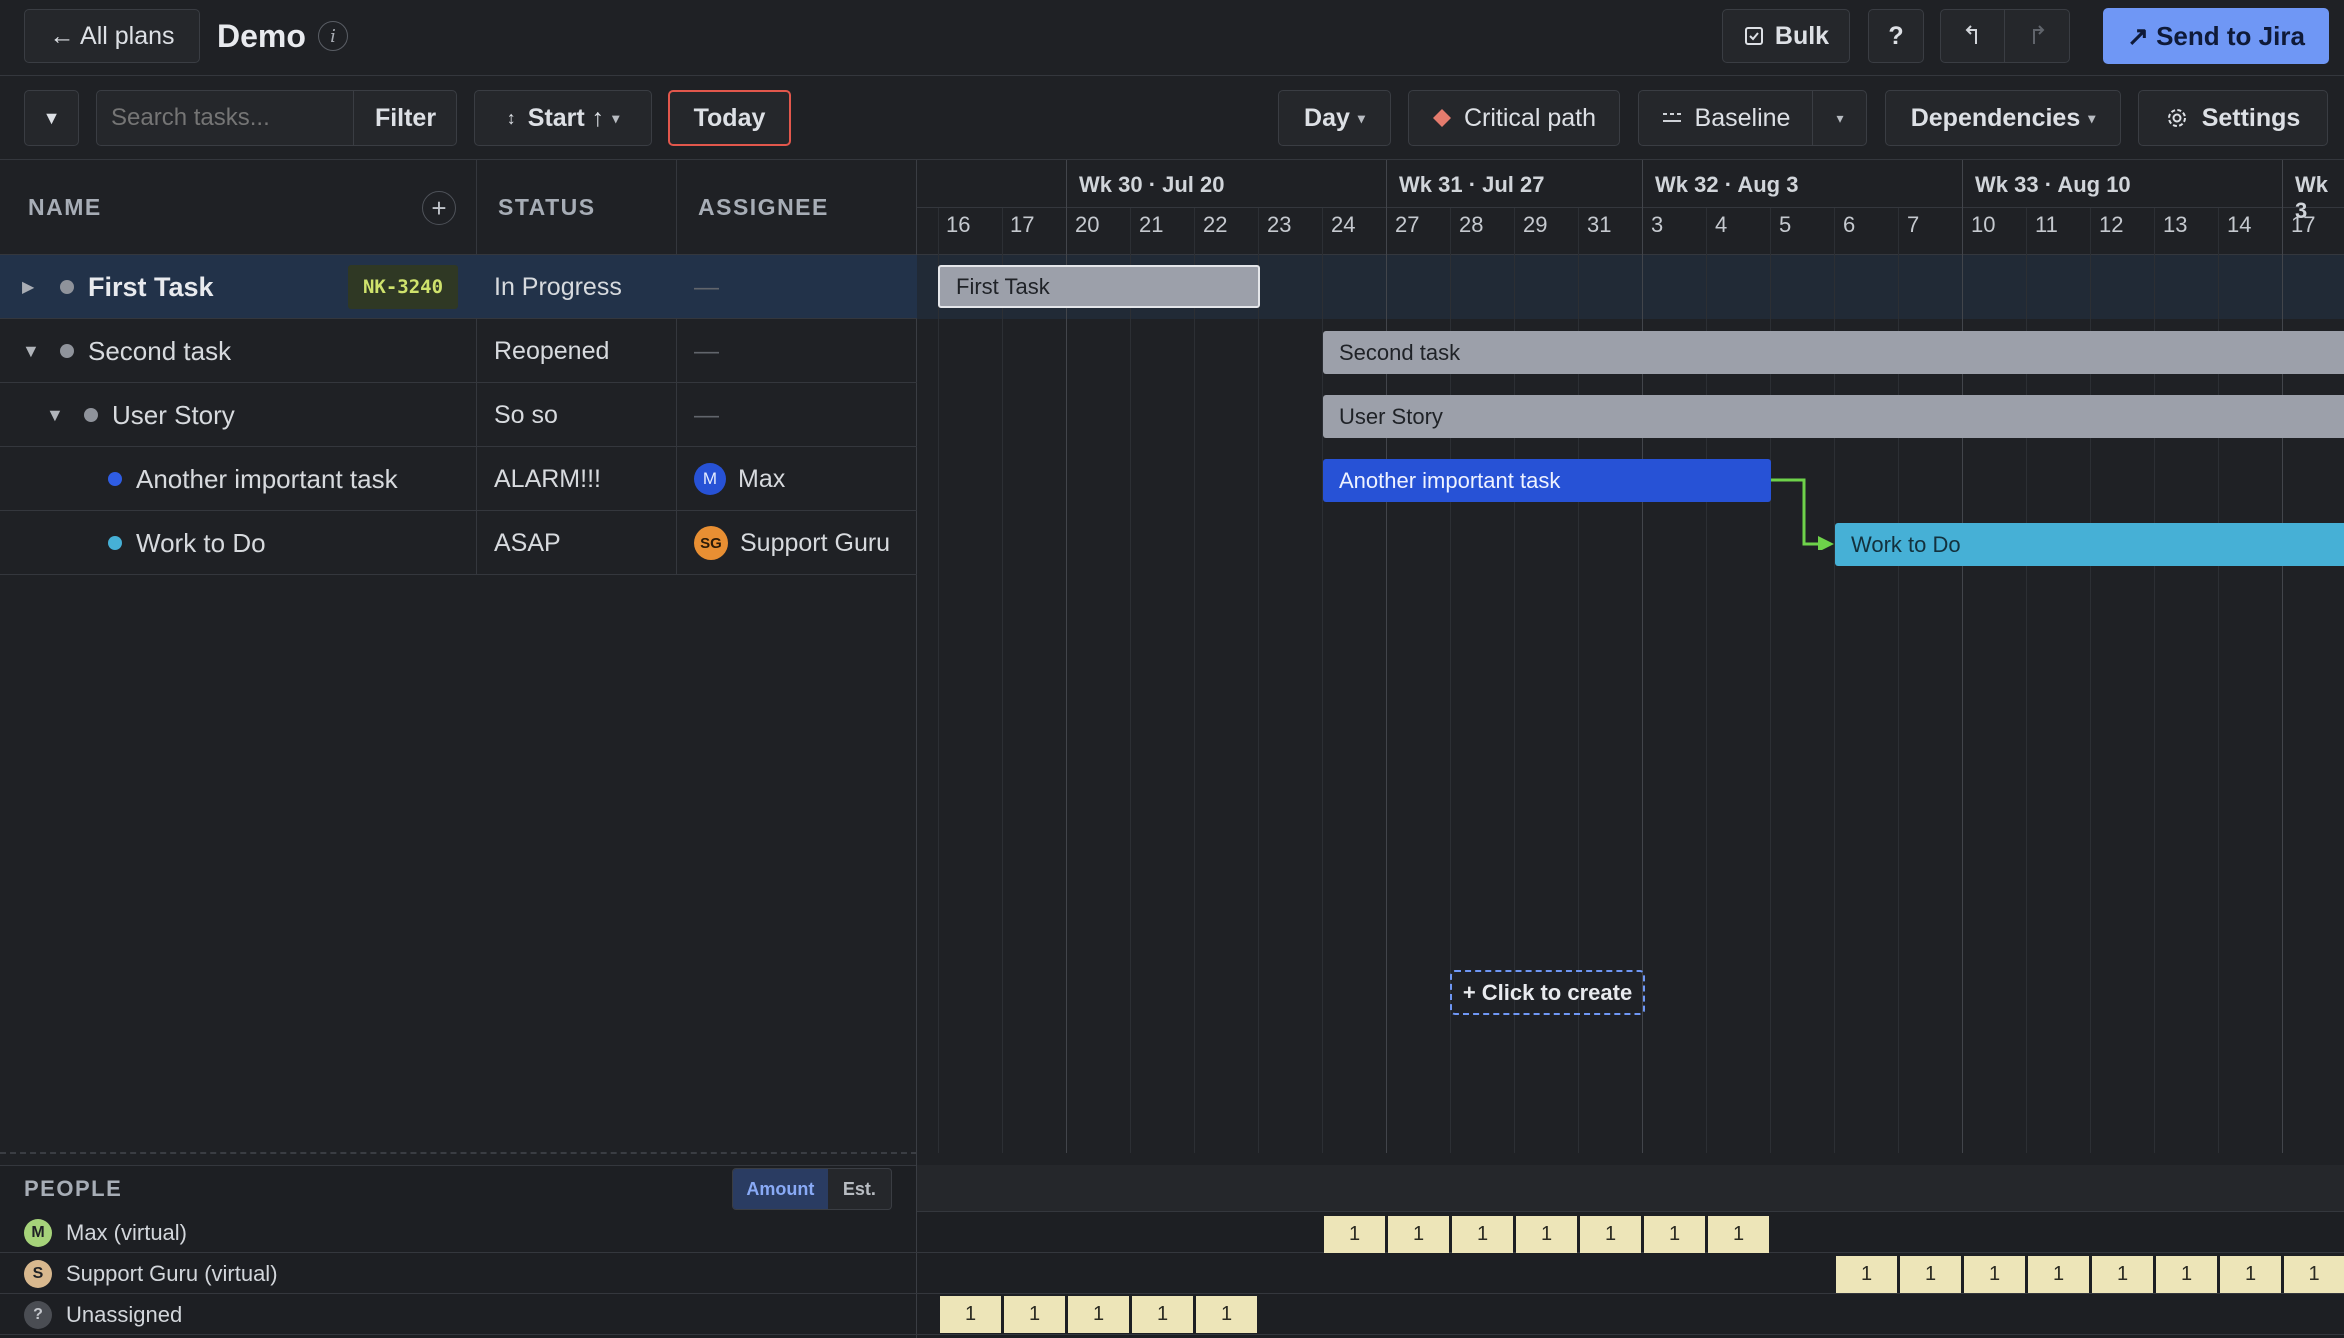 The height and width of the screenshot is (1338, 2344). What do you see at coordinates (1547, 992) in the screenshot?
I see `click-to-create-button: + Click to create` at bounding box center [1547, 992].